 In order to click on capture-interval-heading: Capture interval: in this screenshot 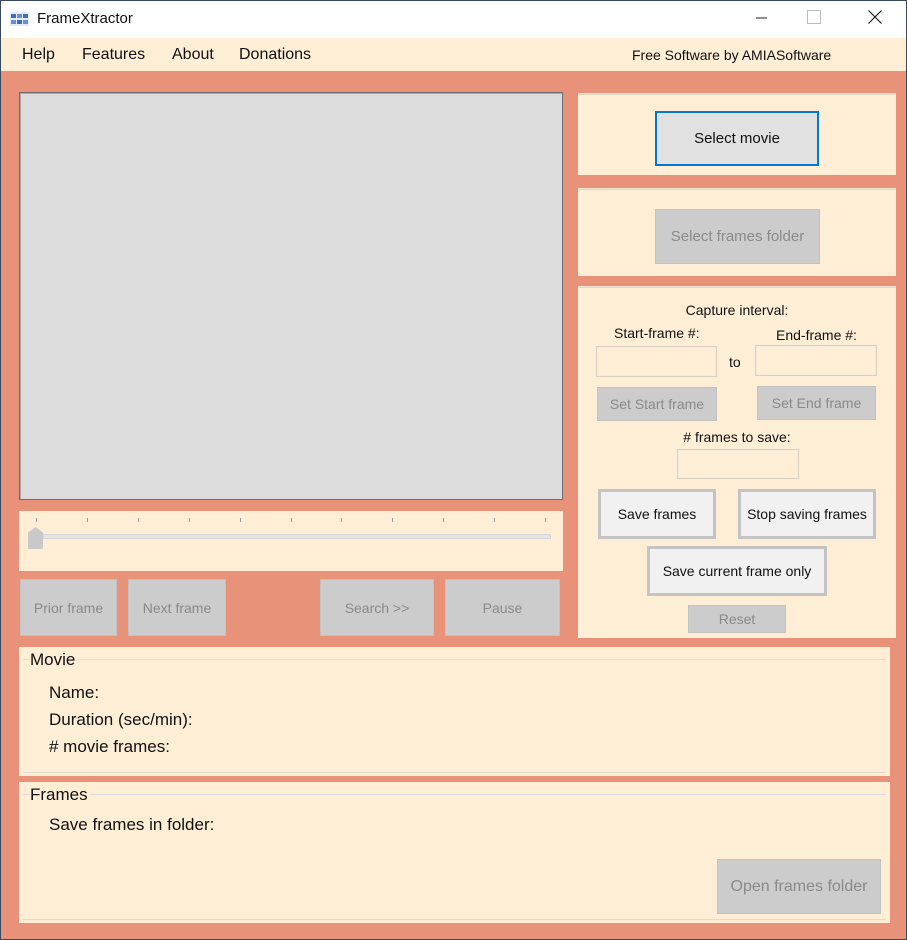, I will do `click(737, 310)`.